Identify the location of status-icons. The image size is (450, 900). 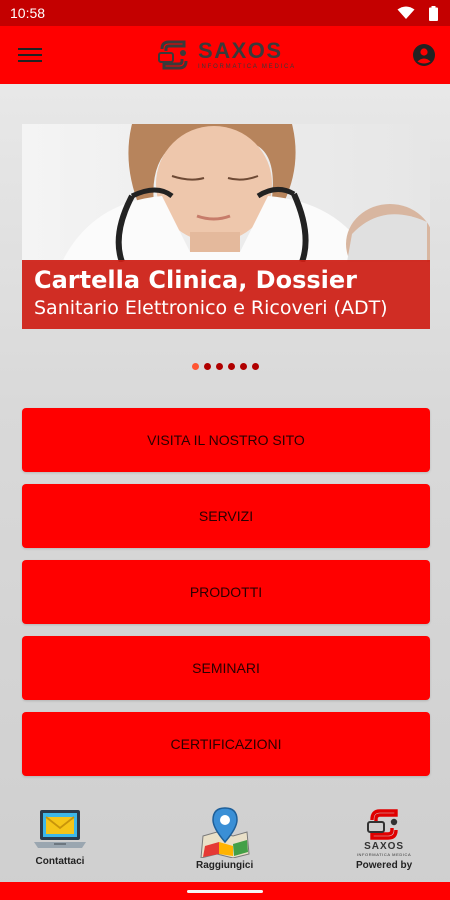
(417, 13).